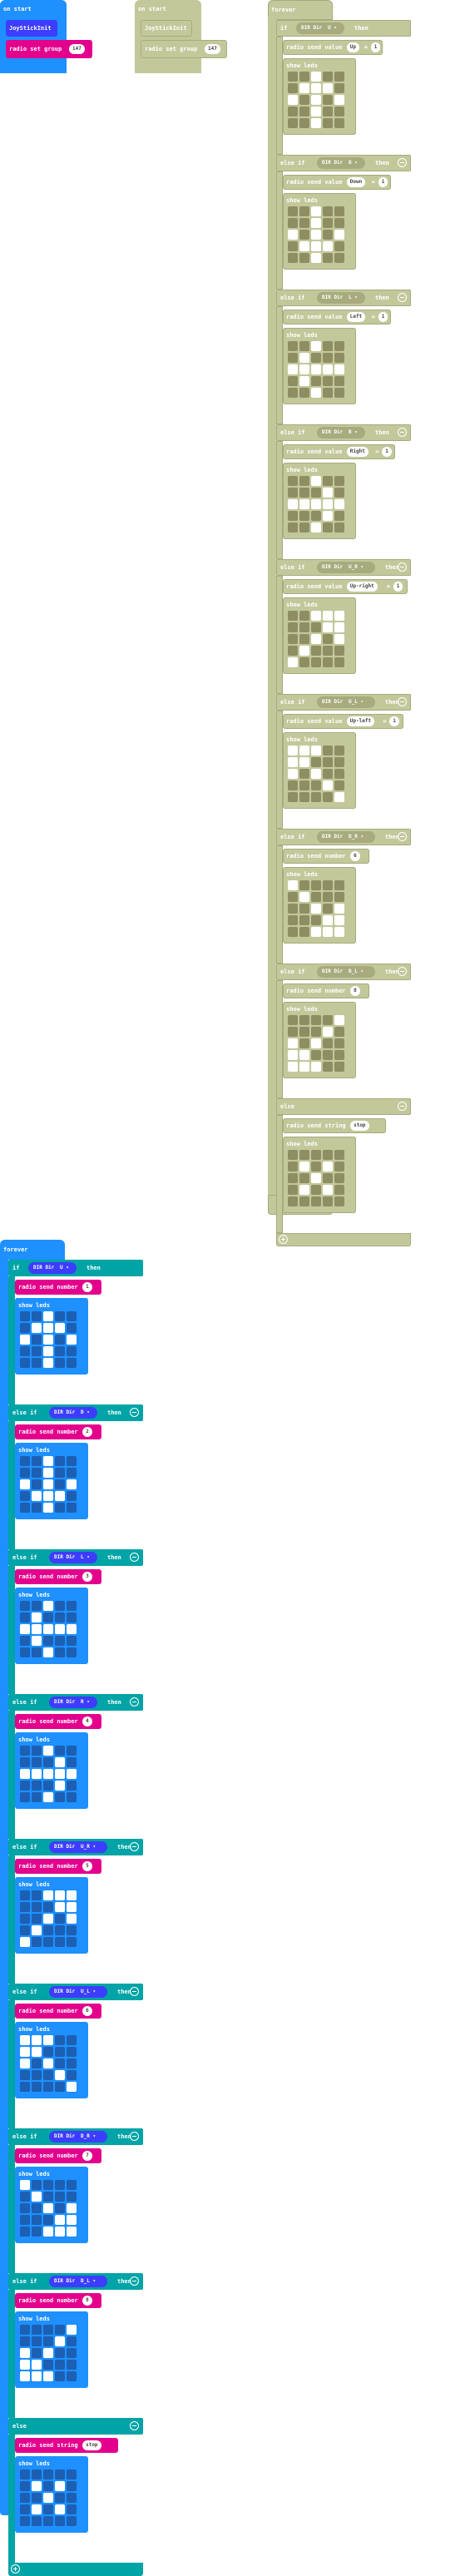  Describe the element at coordinates (337, 183) in the screenshot. I see `radio-send-block: radio send value Down = 1` at that location.